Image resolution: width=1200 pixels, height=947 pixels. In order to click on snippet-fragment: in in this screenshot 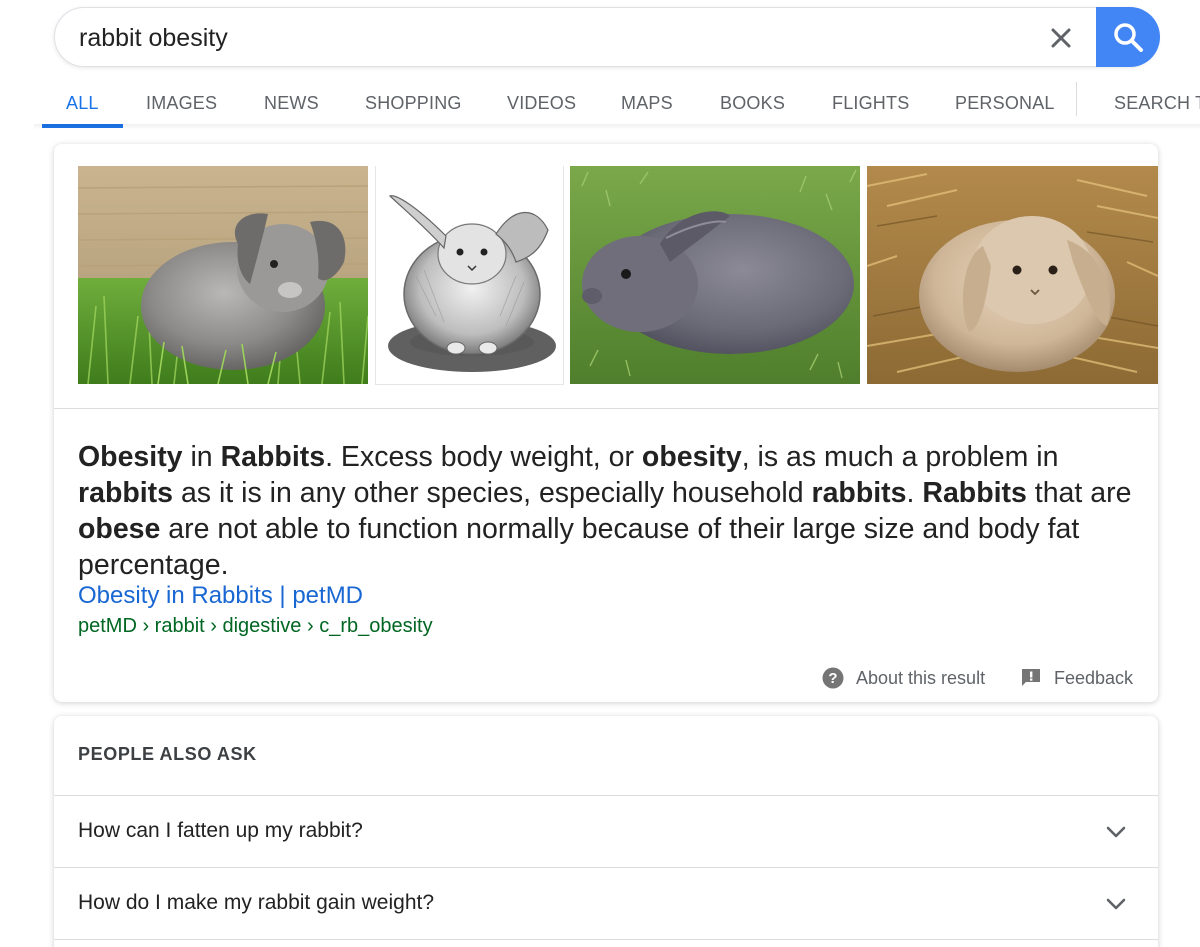, I will do `click(201, 457)`.